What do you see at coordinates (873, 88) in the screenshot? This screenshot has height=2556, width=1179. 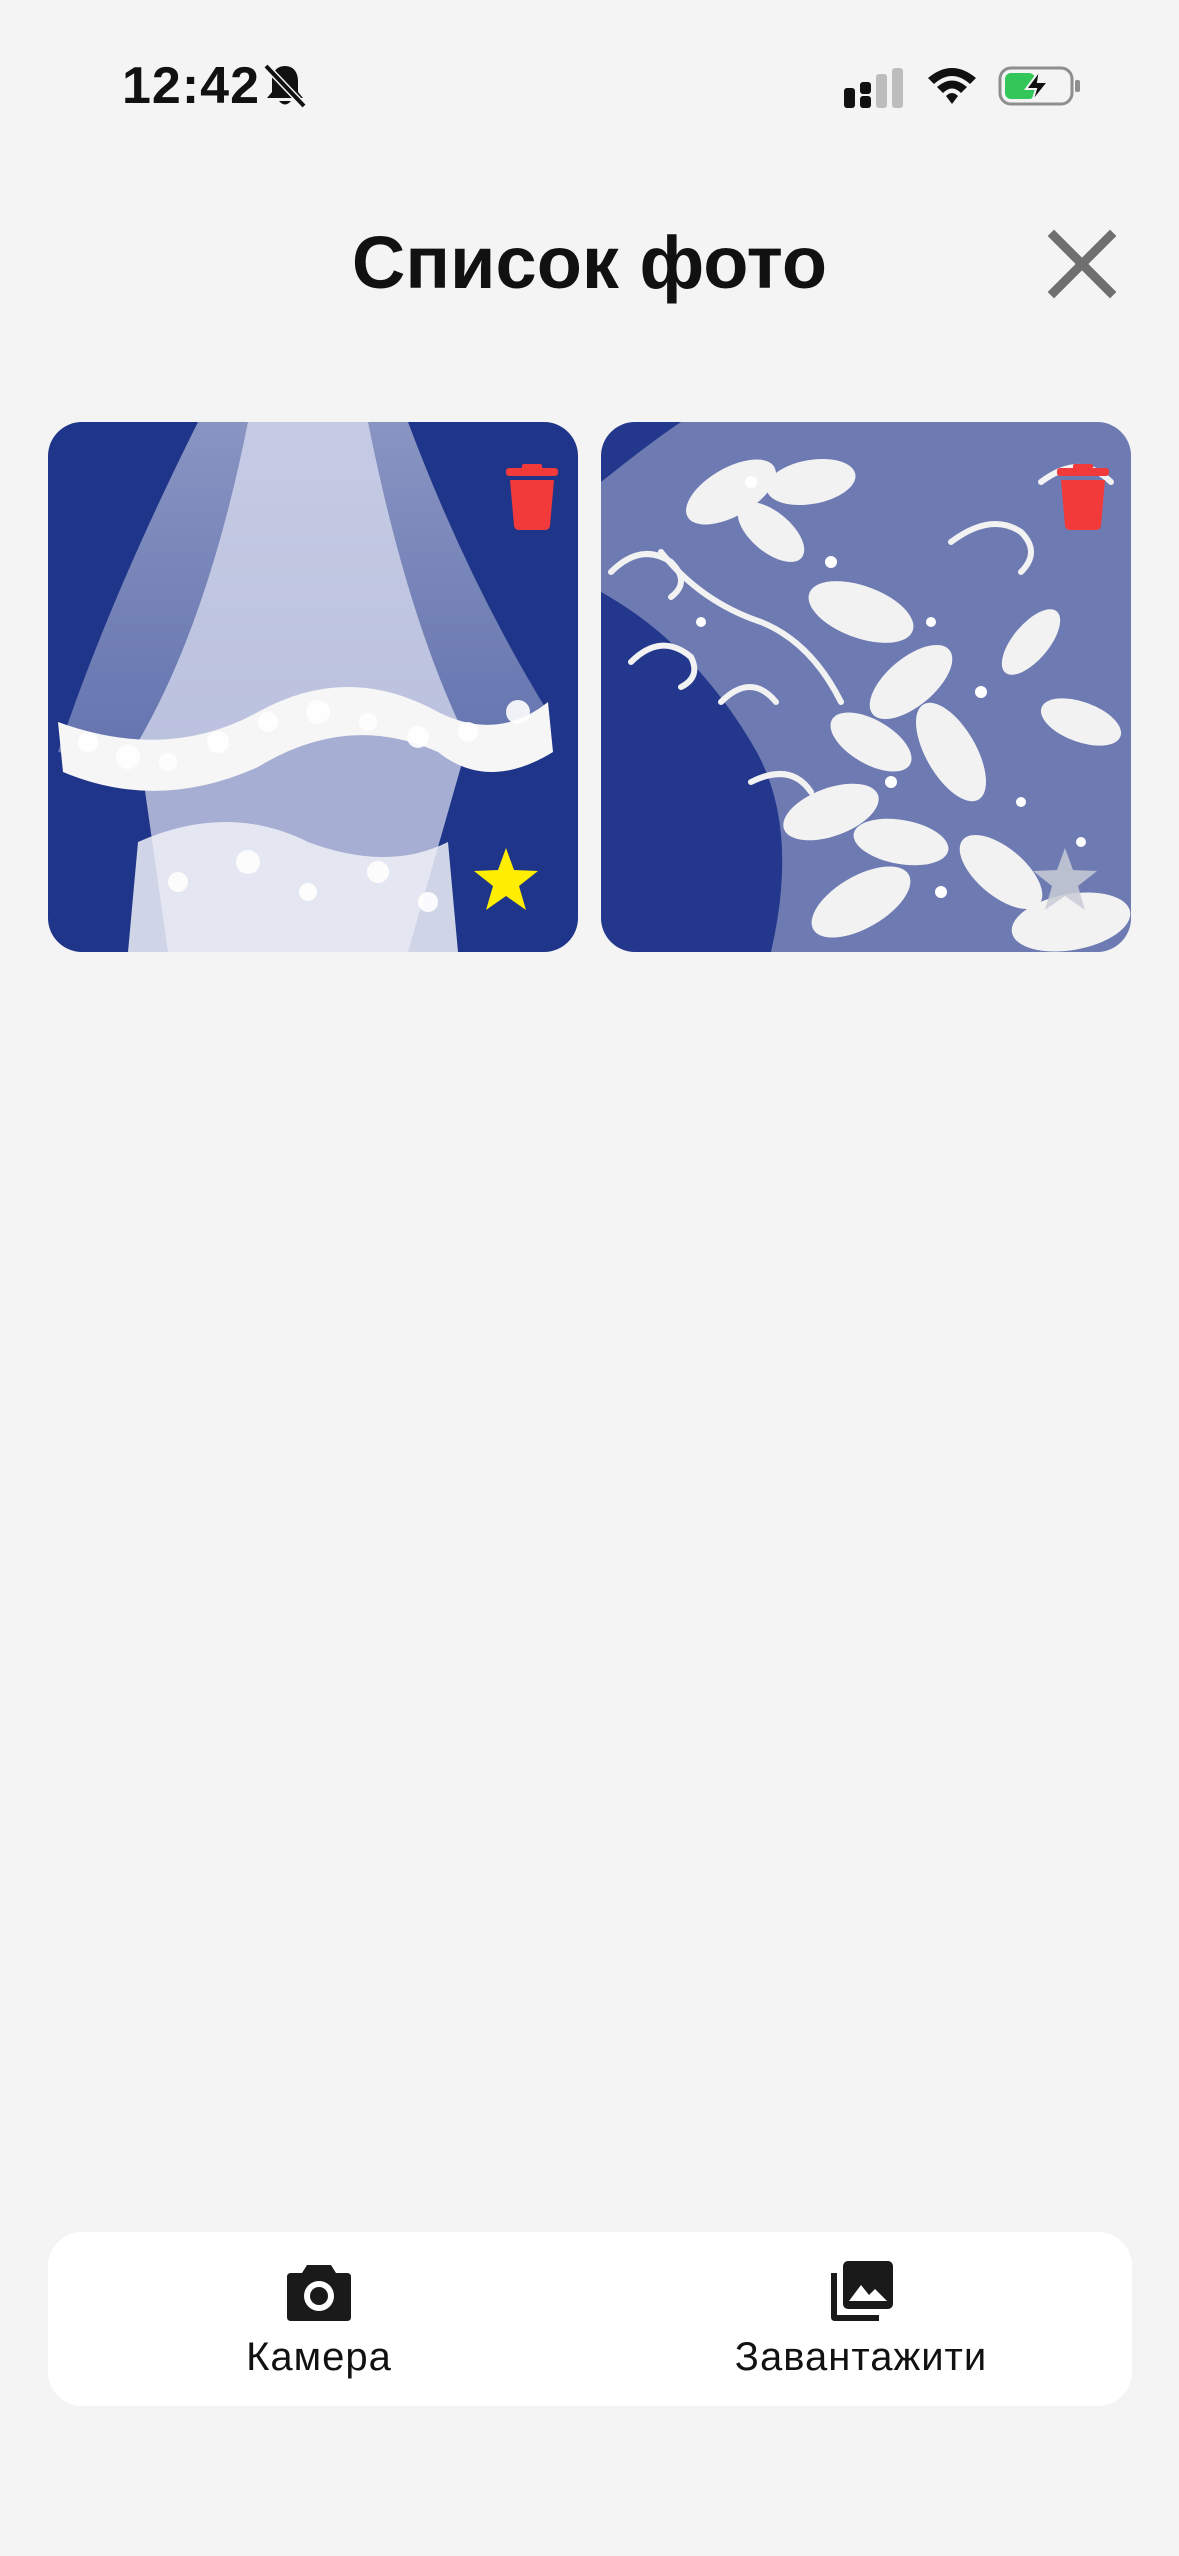 I see `signal-icon` at bounding box center [873, 88].